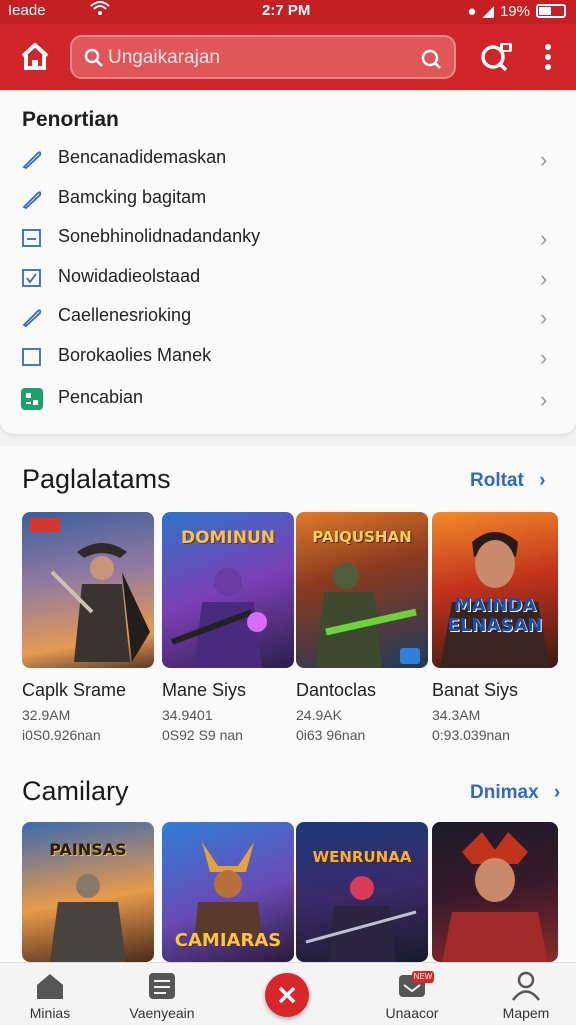 The image size is (576, 1025). I want to click on menu-item-label: Bencanadidemaskan, so click(142, 157).